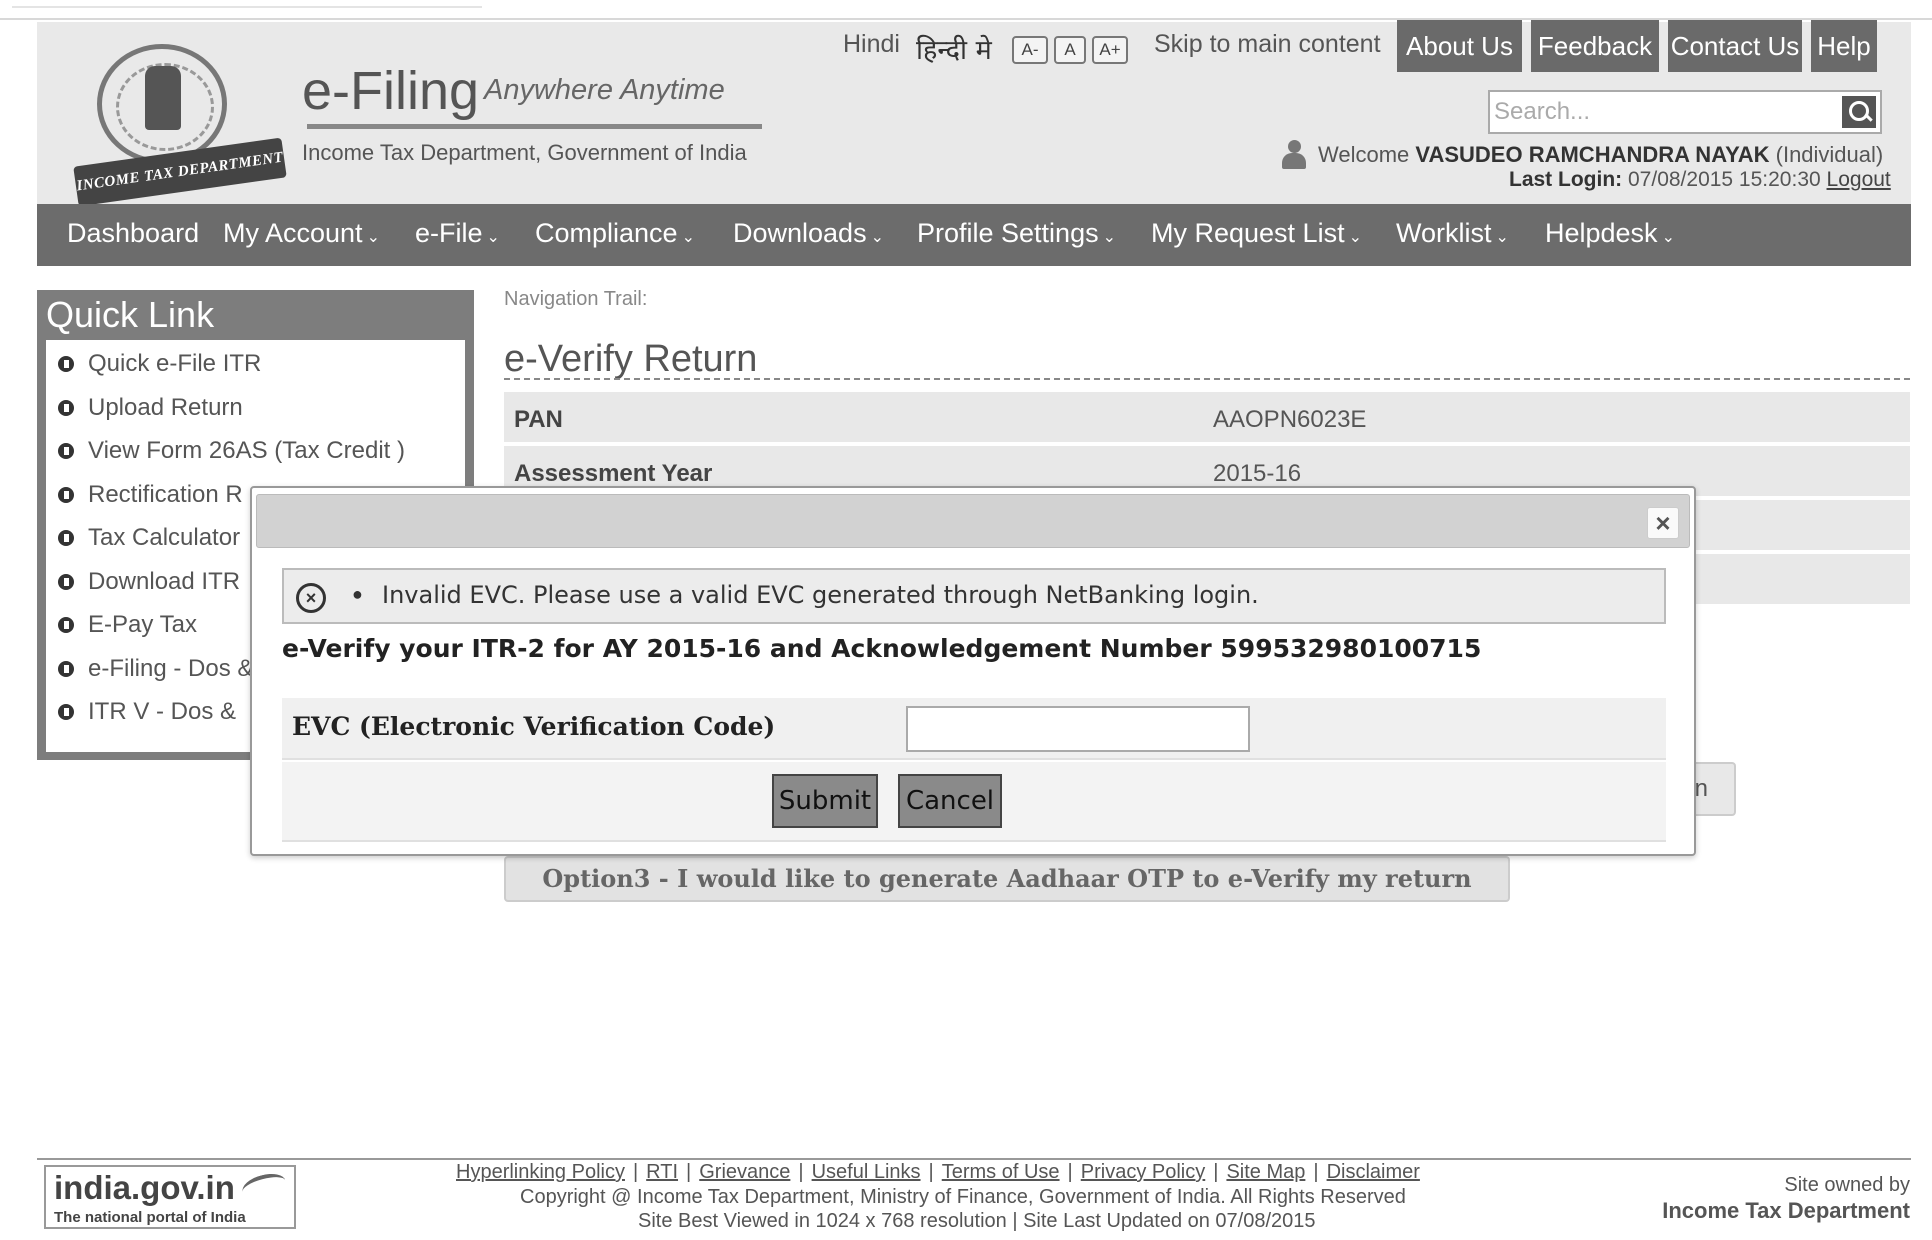  Describe the element at coordinates (1724, 179) in the screenshot. I see `last-login-value: 07/08/2015 15:20:30` at that location.